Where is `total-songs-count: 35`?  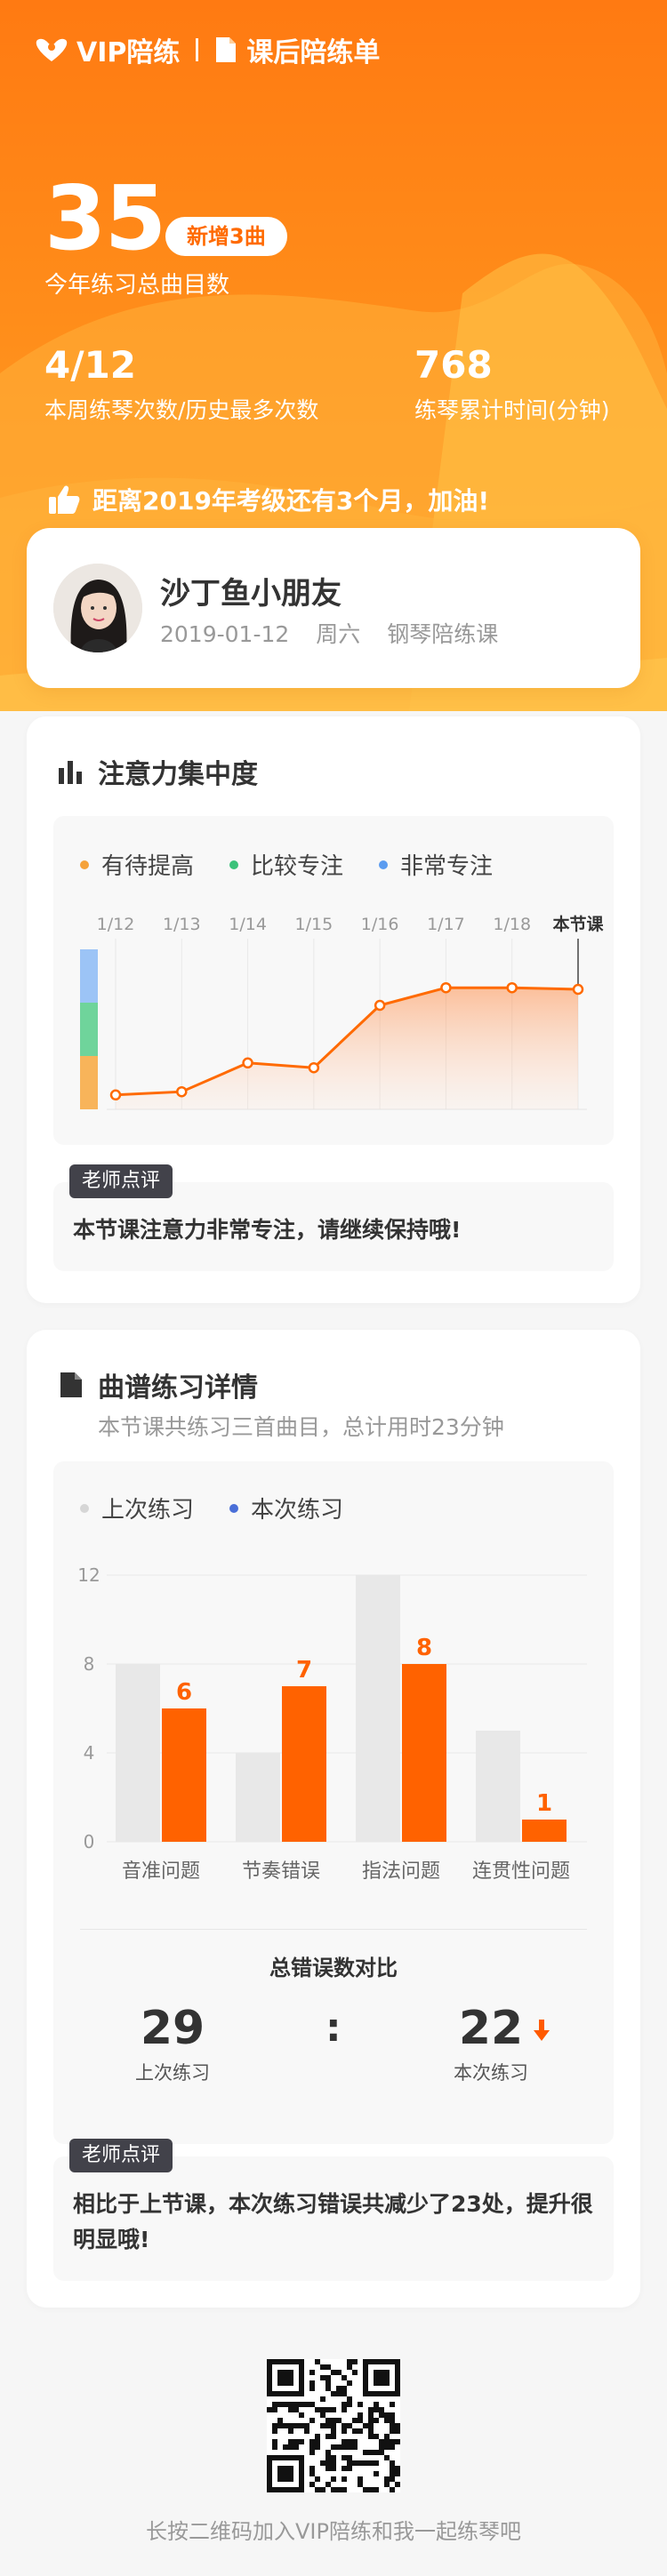
total-songs-count: 35 is located at coordinates (105, 218).